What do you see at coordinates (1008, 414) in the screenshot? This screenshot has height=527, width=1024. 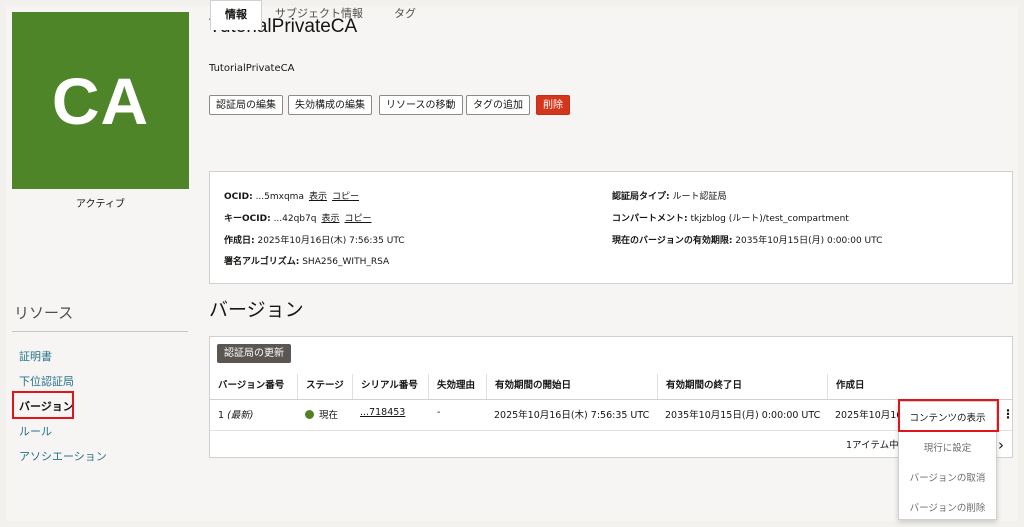 I see `row-actions-kebab-icon: ⋮` at bounding box center [1008, 414].